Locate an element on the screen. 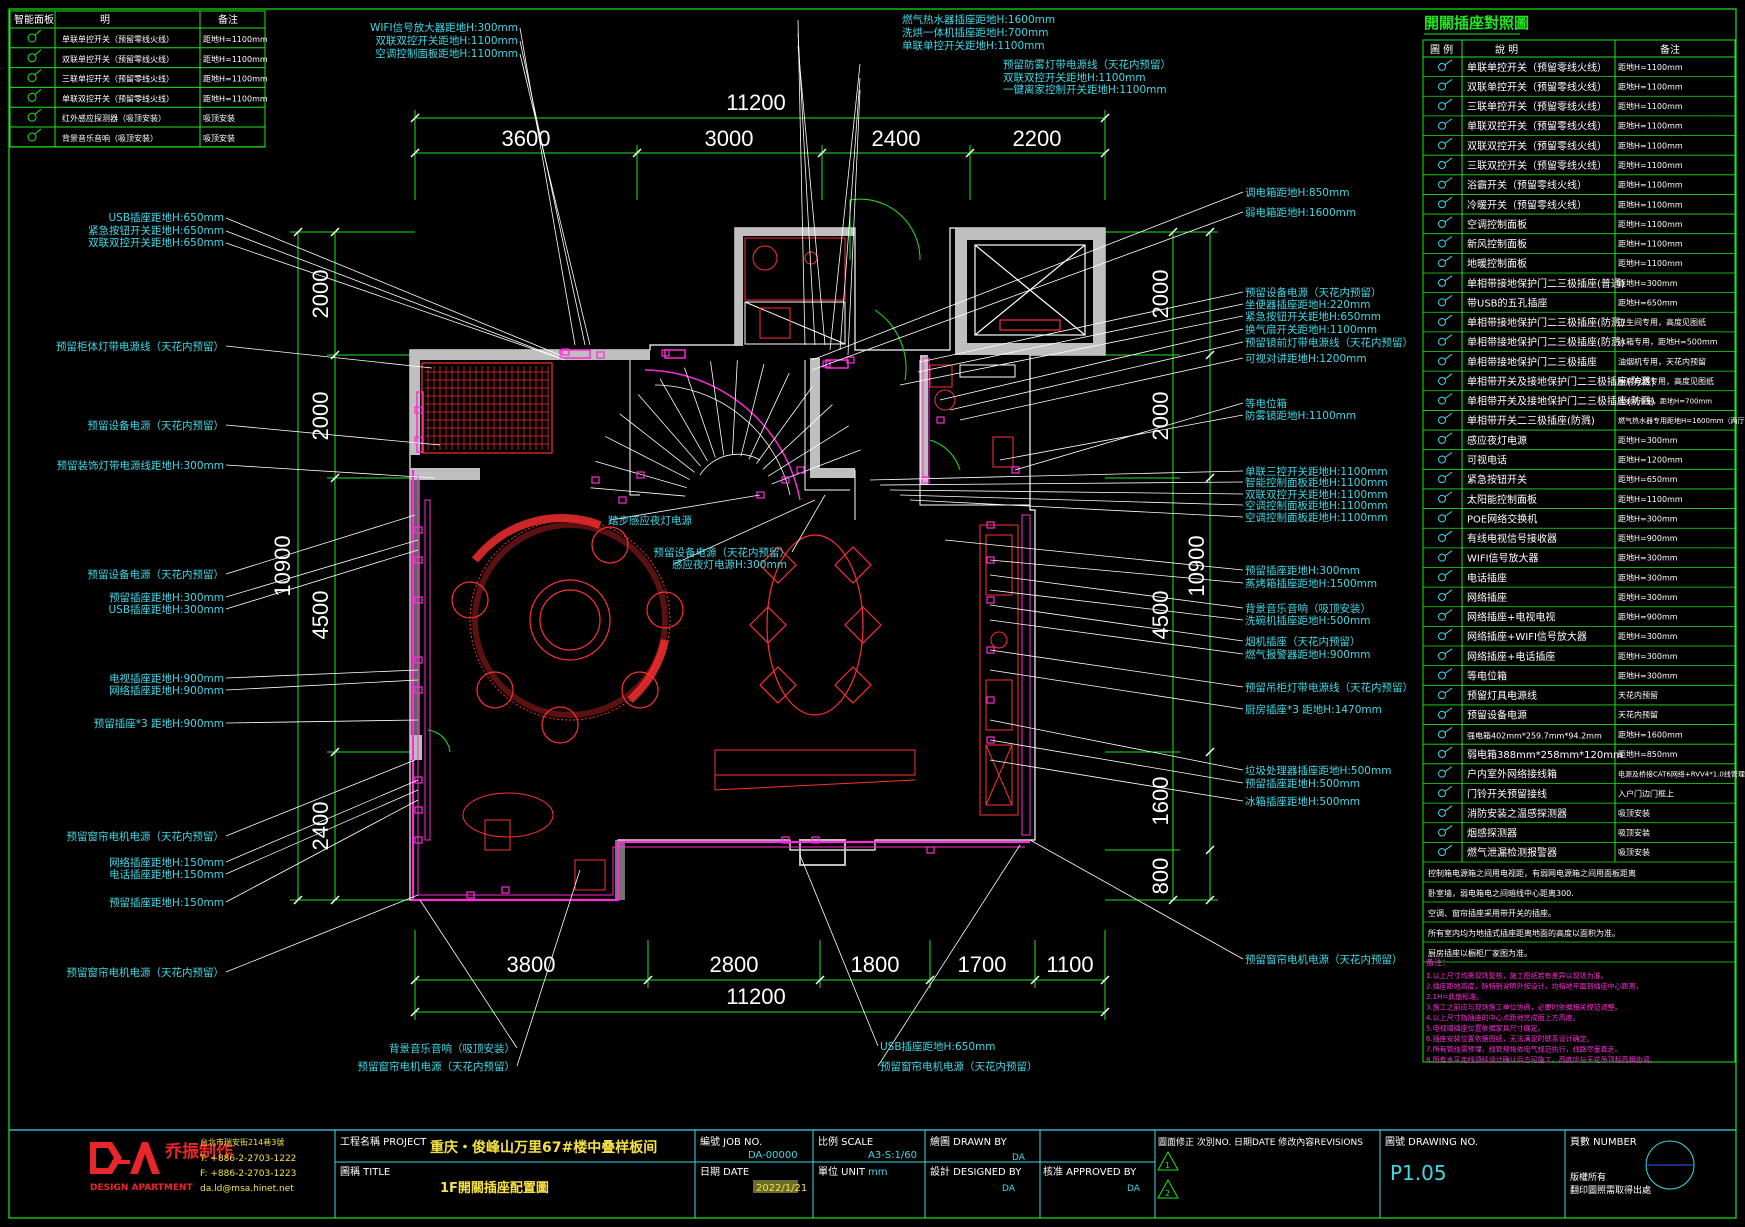 Image resolution: width=1745 pixels, height=1227 pixels. bathroom-left is located at coordinates (795, 291).